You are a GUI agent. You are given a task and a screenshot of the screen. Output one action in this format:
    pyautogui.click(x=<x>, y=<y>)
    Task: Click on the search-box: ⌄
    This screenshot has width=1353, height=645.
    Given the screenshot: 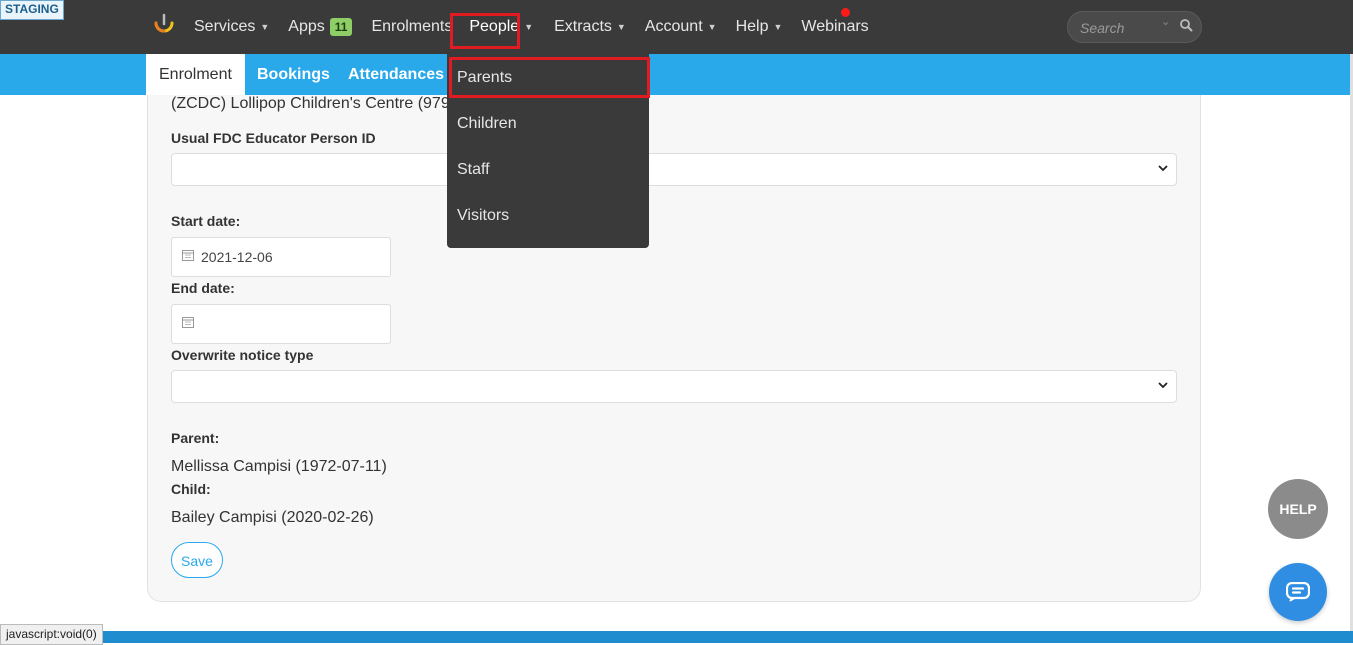 What is the action you would take?
    pyautogui.click(x=1134, y=27)
    